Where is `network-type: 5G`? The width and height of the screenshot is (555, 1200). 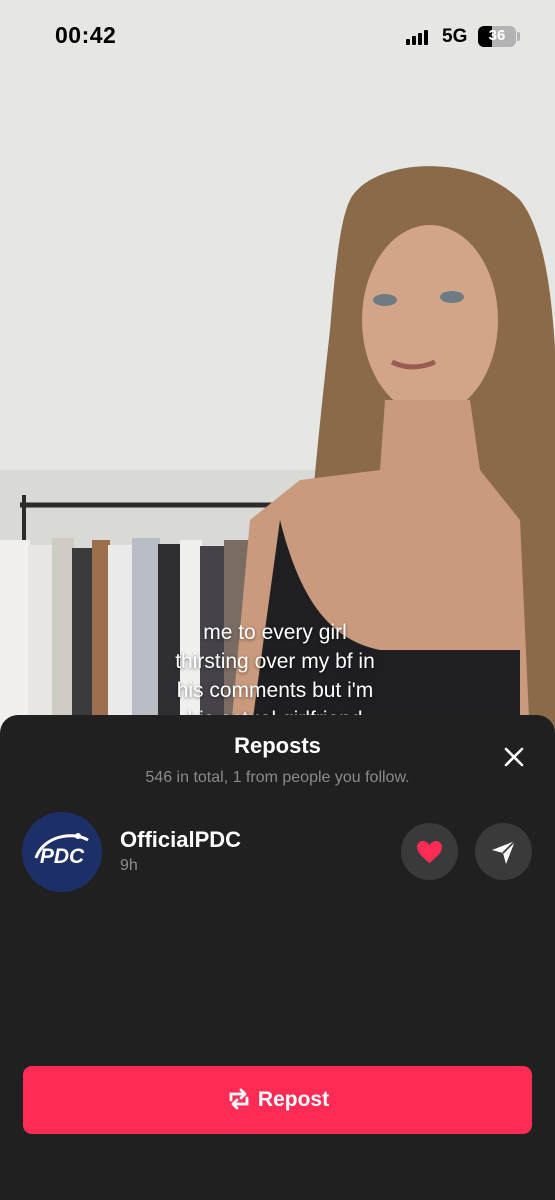
network-type: 5G is located at coordinates (455, 36).